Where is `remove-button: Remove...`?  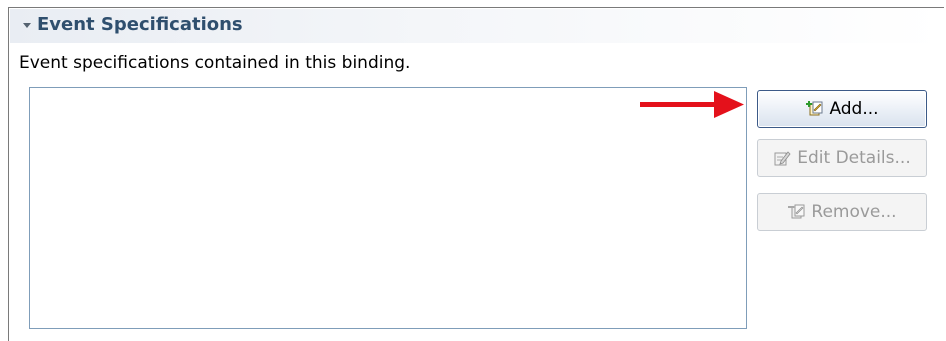 remove-button: Remove... is located at coordinates (842, 212).